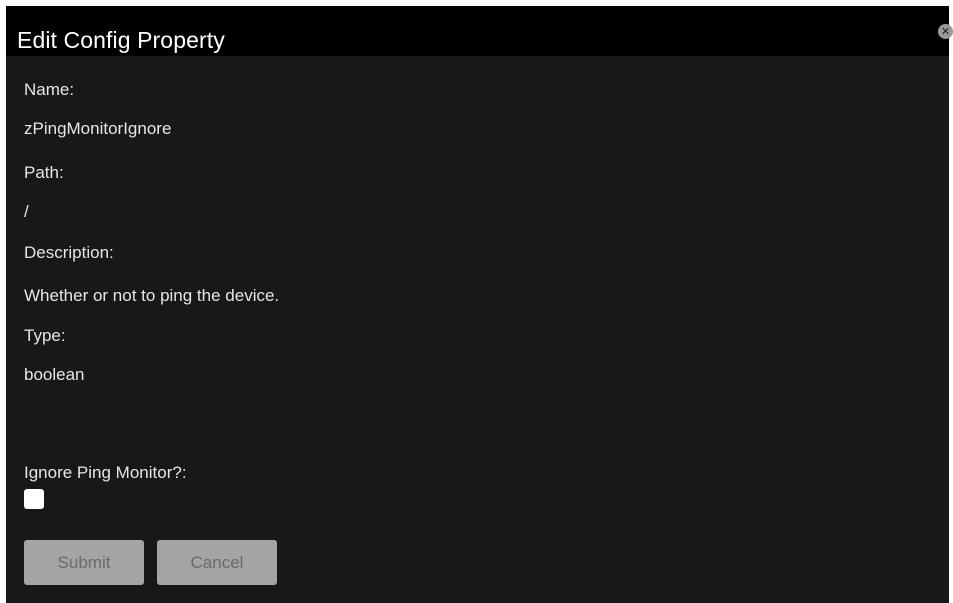 The height and width of the screenshot is (603, 953). What do you see at coordinates (217, 562) in the screenshot?
I see `cancel-button: Cancel` at bounding box center [217, 562].